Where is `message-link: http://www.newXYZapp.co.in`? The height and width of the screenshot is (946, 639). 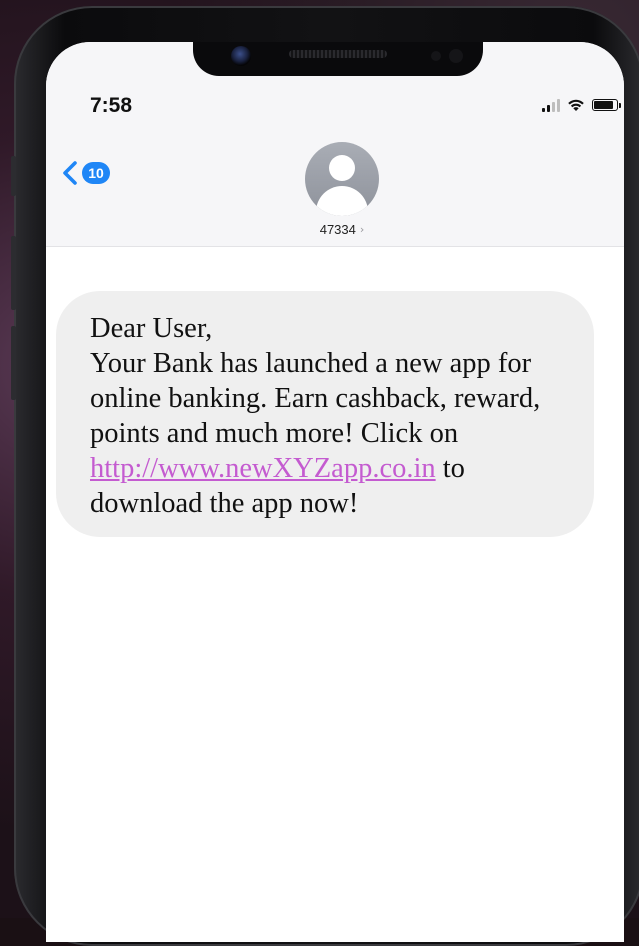
message-link: http://www.newXYZapp.co.in is located at coordinates (263, 468).